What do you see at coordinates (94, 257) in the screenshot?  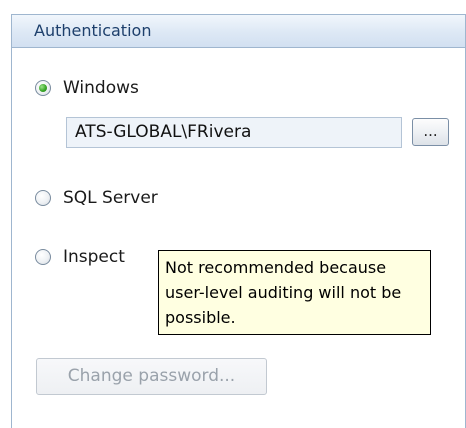 I see `radio-label-inspect: Inspect` at bounding box center [94, 257].